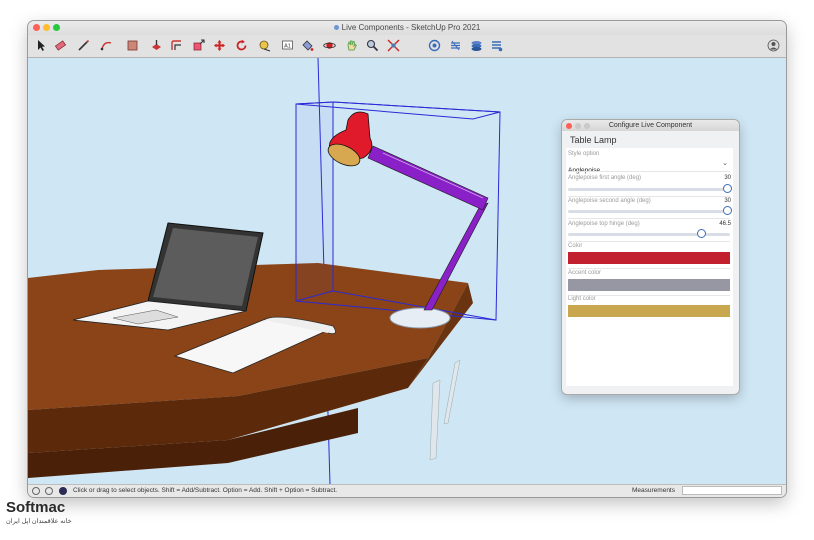  I want to click on text-tool-icon: A1, so click(287, 45).